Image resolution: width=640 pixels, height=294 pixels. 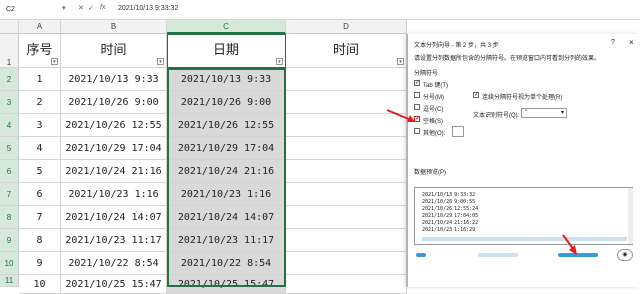 What do you see at coordinates (9, 263) in the screenshot?
I see `row-header-10: 10` at bounding box center [9, 263].